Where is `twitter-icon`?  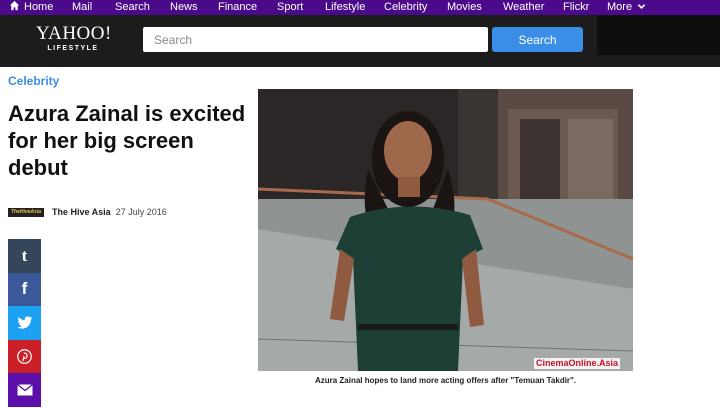 twitter-icon is located at coordinates (24, 322).